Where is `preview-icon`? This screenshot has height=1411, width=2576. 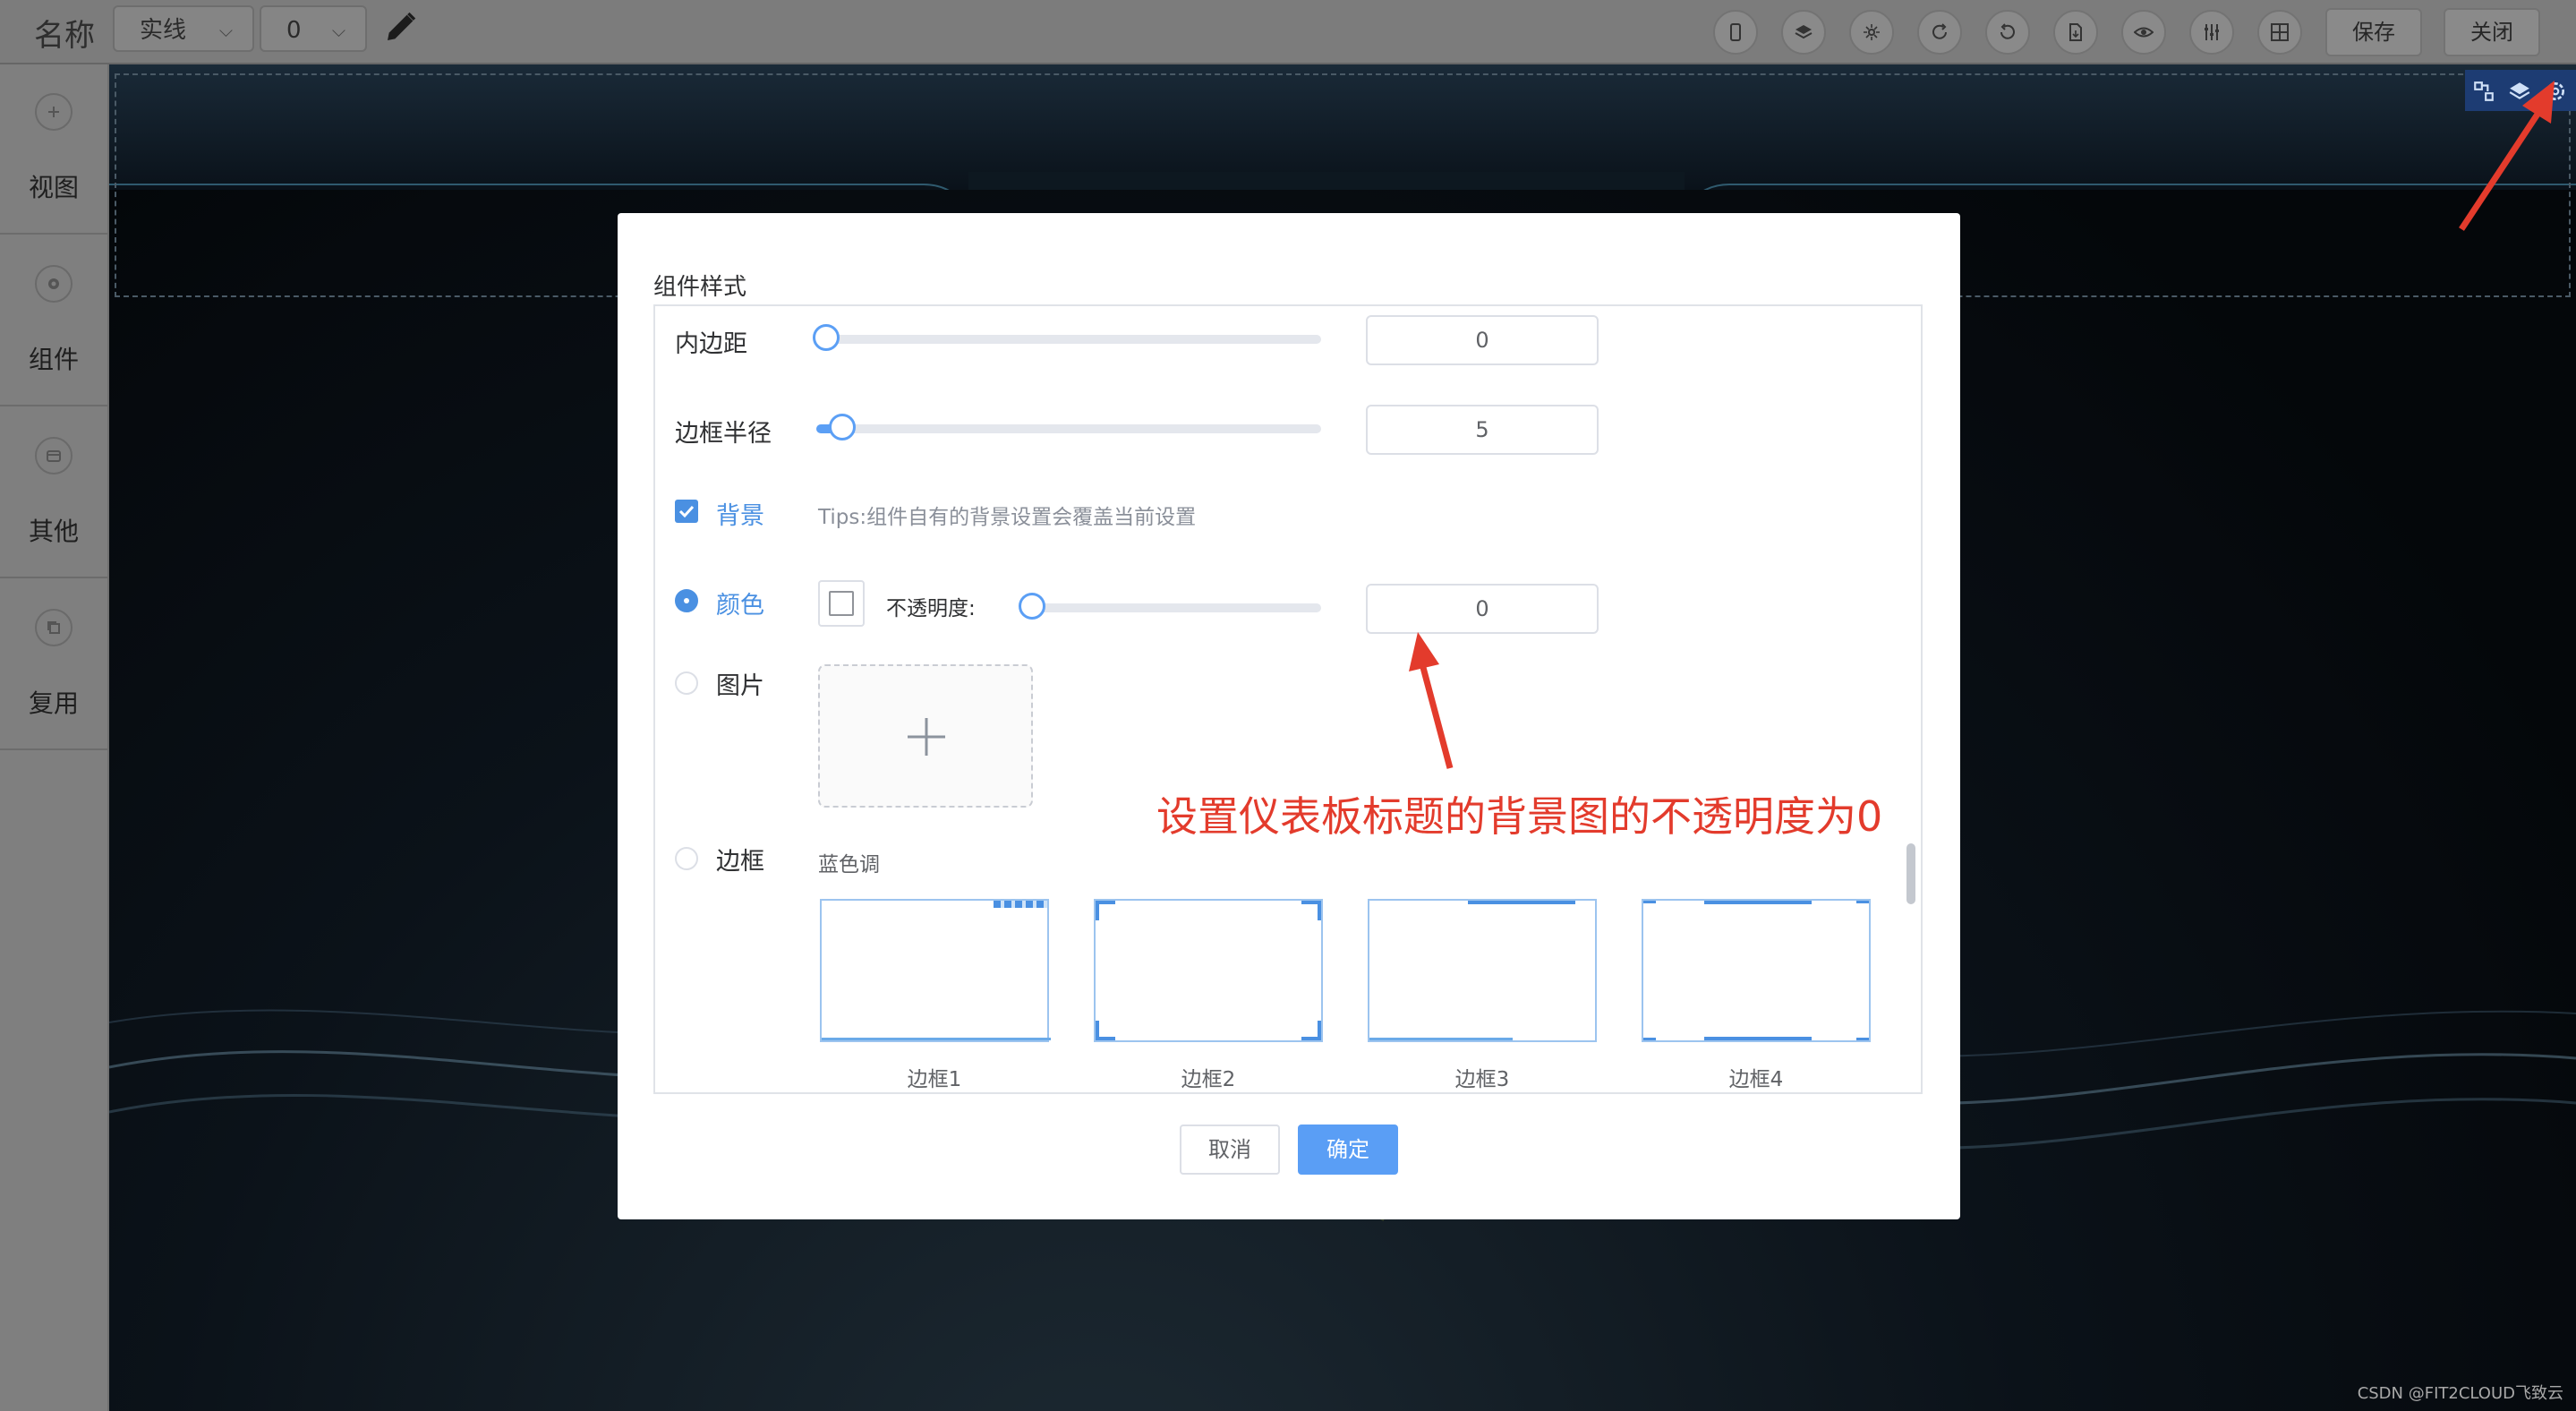 preview-icon is located at coordinates (2144, 32).